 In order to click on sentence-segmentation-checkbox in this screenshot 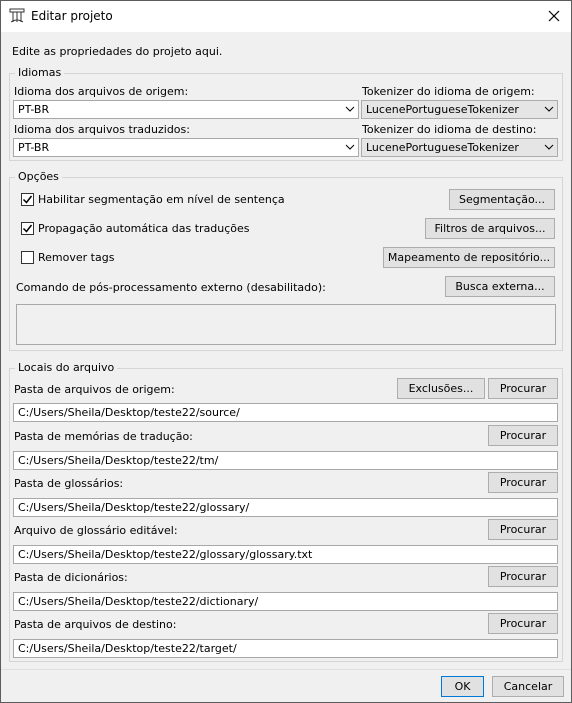, I will do `click(27, 199)`.